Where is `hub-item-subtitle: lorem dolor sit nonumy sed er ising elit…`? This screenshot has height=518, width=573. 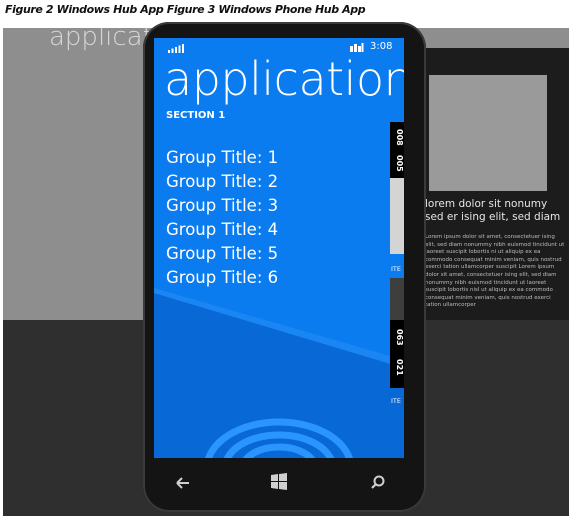 hub-item-subtitle: lorem dolor sit nonumy sed er ising elit… is located at coordinates (493, 210).